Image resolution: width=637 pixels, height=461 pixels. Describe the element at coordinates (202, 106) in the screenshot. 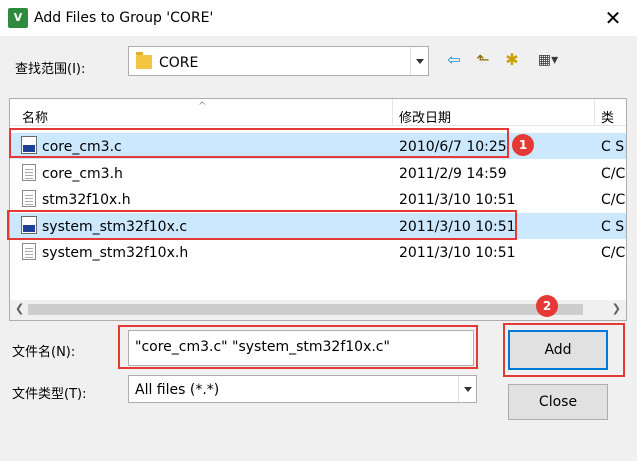

I see `sort-ascending-icon: ^` at that location.